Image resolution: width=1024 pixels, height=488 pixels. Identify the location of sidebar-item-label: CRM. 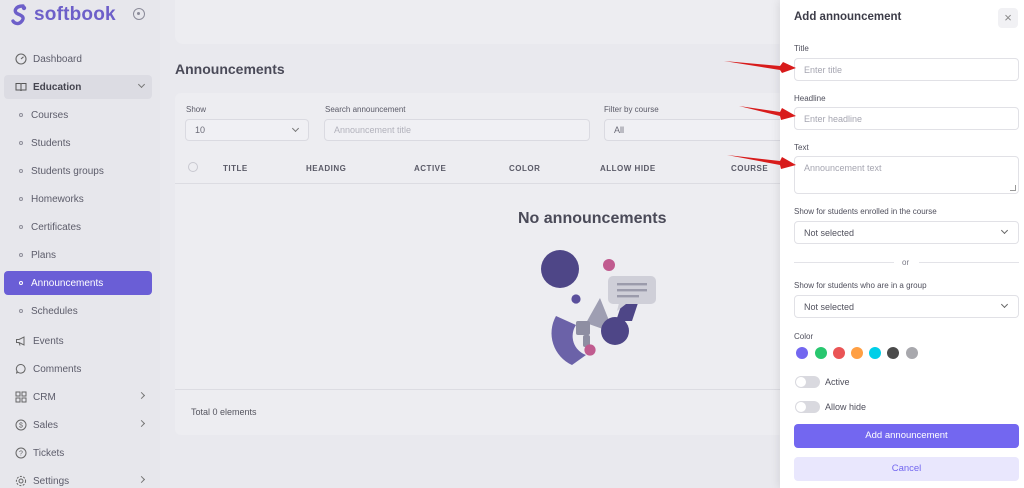
(44, 397).